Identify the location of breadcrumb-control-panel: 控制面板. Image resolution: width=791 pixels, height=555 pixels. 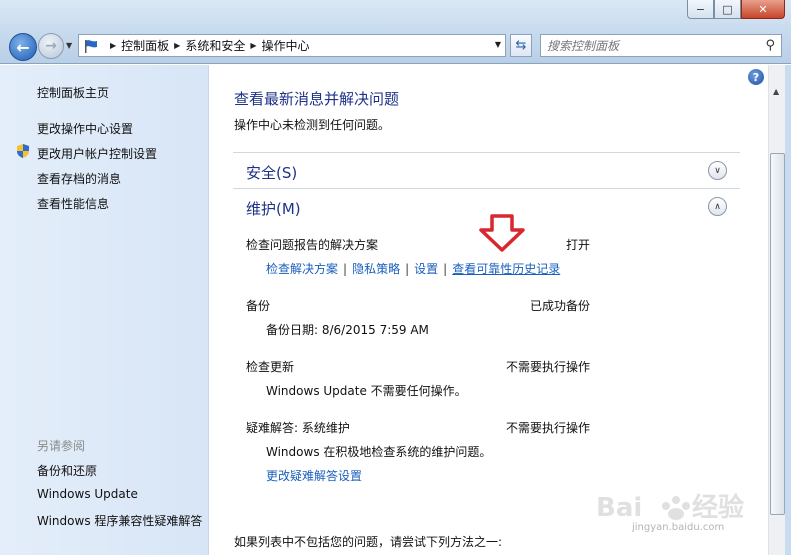
(145, 45).